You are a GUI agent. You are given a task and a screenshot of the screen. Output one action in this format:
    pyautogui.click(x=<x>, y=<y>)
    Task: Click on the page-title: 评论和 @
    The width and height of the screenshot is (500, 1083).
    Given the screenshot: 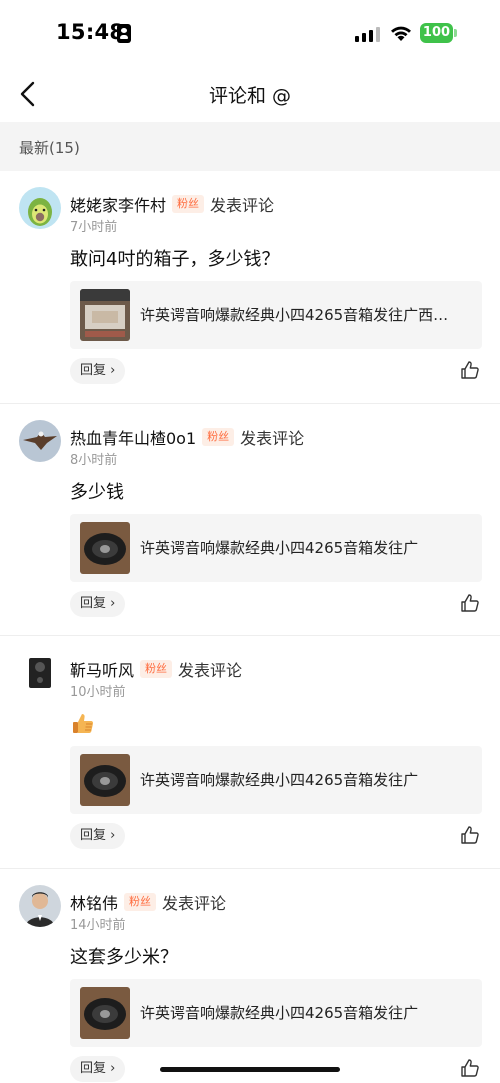 What is the action you would take?
    pyautogui.click(x=250, y=96)
    